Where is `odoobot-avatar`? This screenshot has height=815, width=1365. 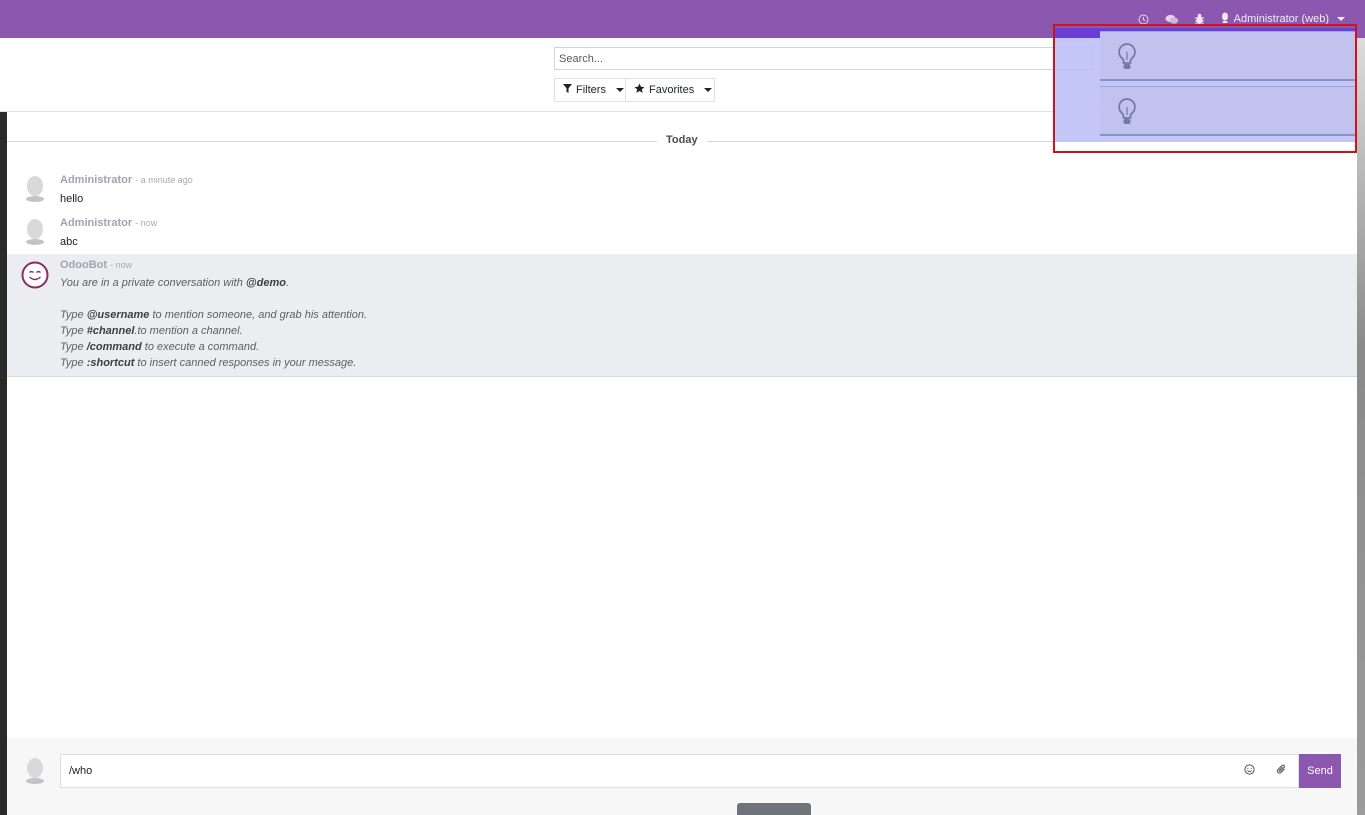 odoobot-avatar is located at coordinates (35, 275).